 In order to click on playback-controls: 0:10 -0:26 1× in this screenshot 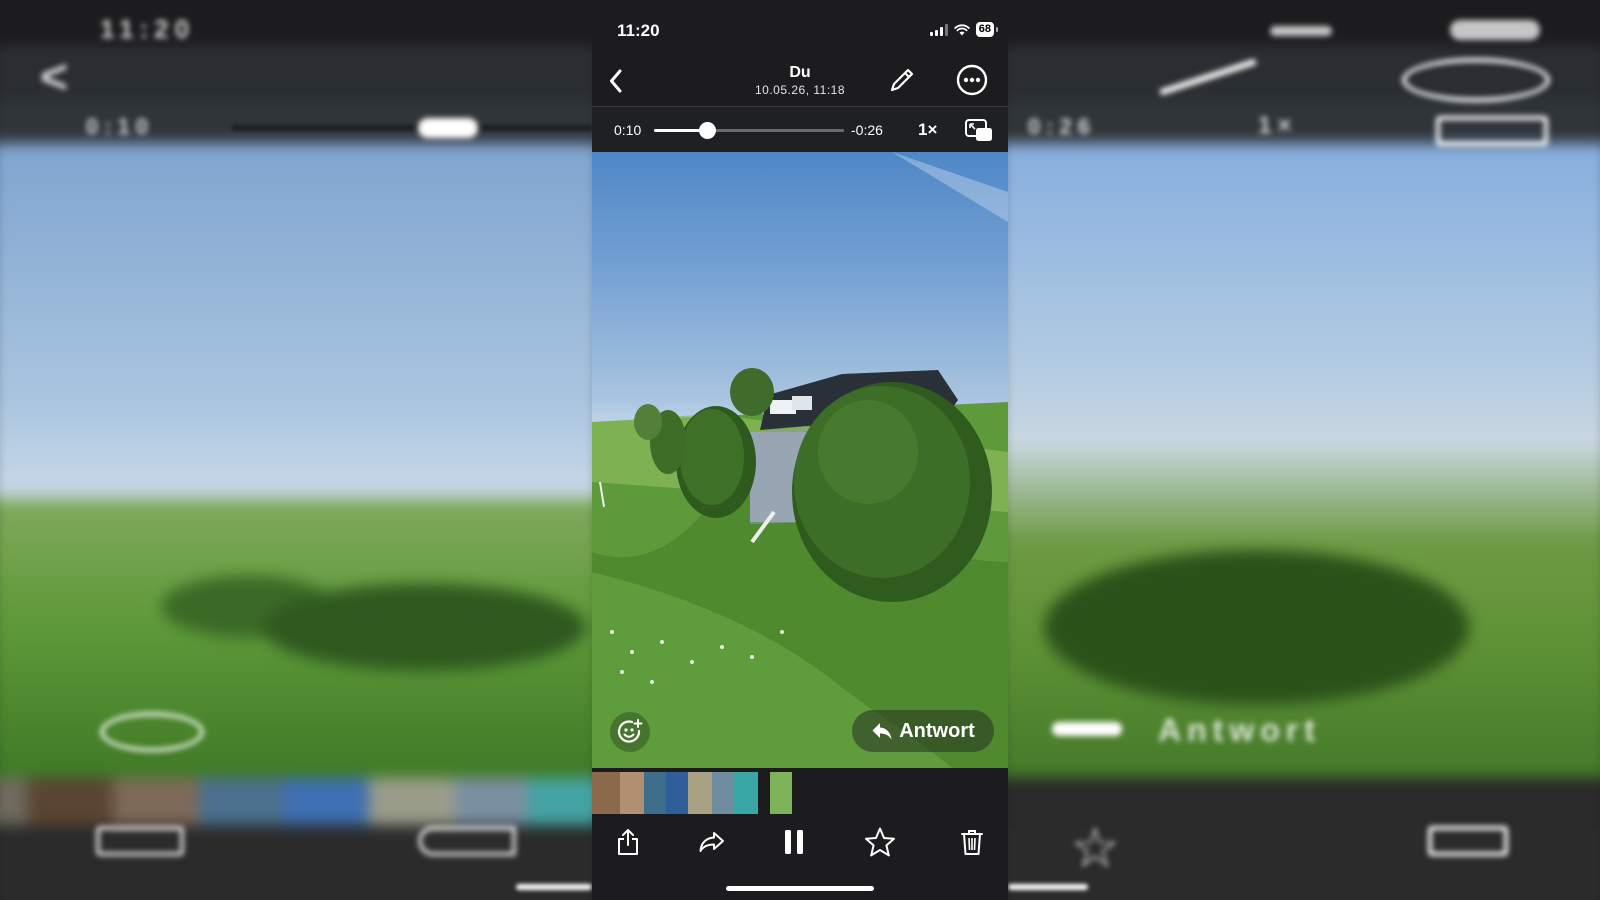, I will do `click(800, 129)`.